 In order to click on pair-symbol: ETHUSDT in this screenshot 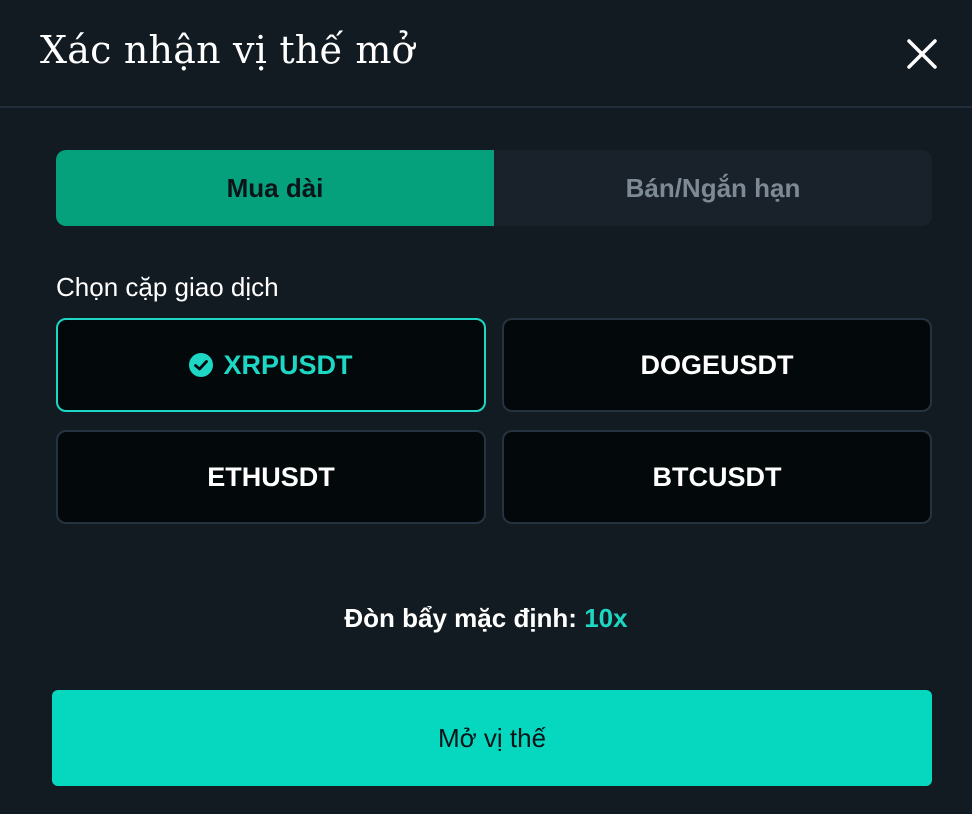, I will do `click(271, 476)`.